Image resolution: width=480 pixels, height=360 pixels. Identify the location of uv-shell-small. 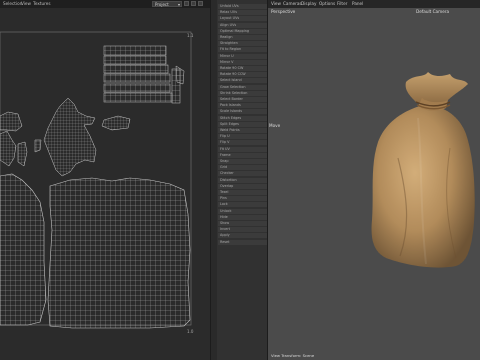
(21, 139).